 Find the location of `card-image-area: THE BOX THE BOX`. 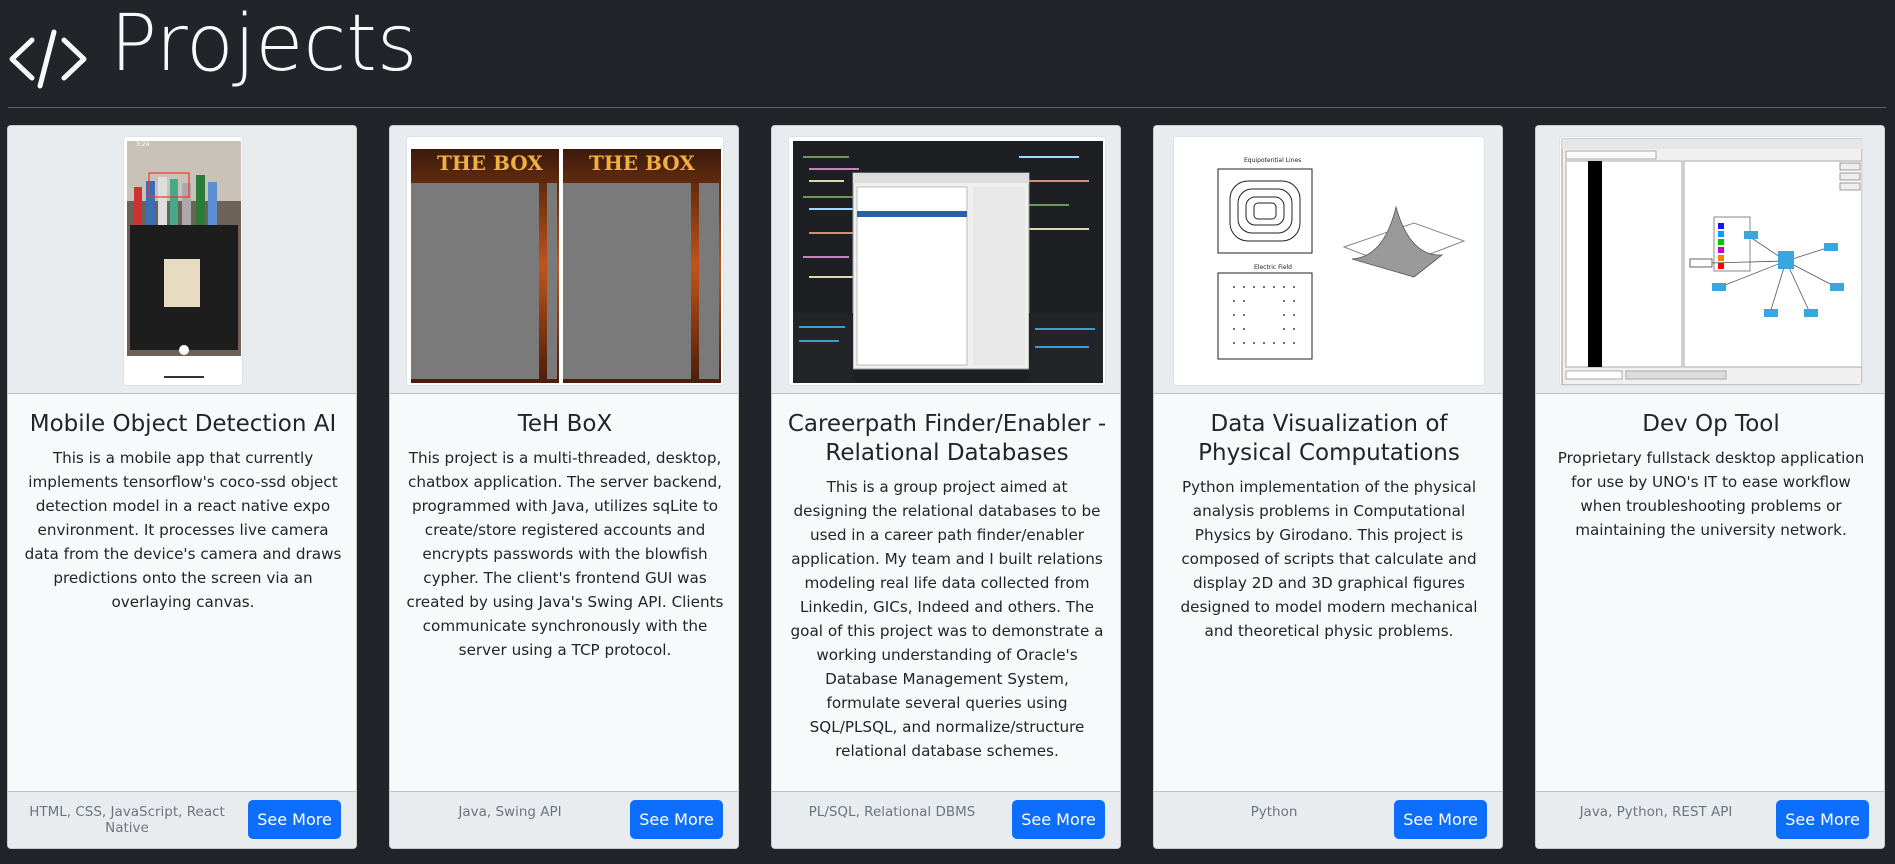

card-image-area: THE BOX THE BOX is located at coordinates (564, 260).